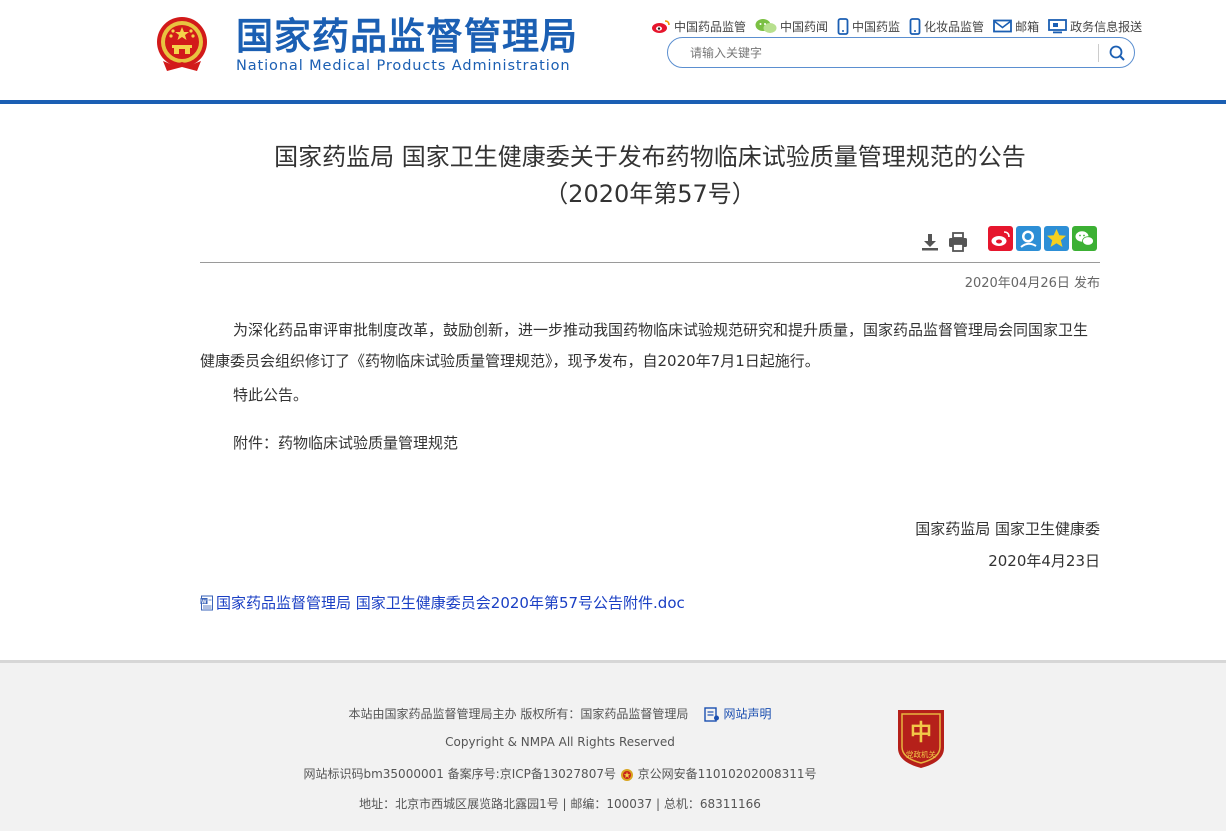 The height and width of the screenshot is (831, 1226). What do you see at coordinates (650, 262) in the screenshot?
I see `title-rule` at bounding box center [650, 262].